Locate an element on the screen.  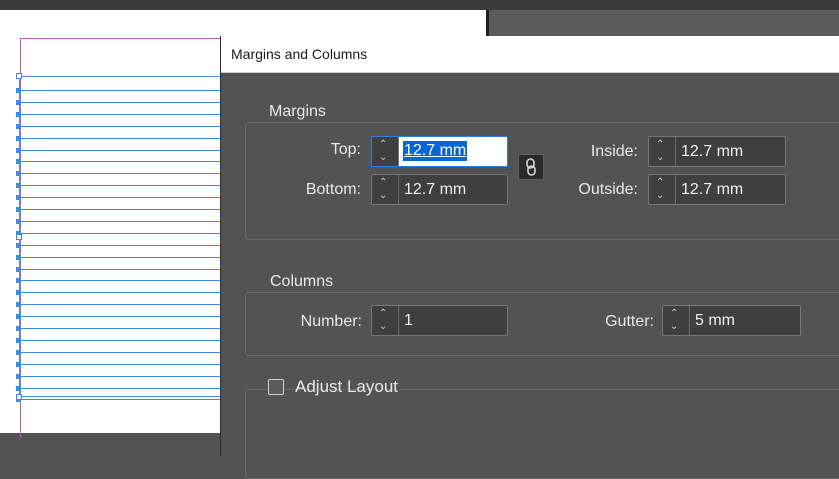
outside-label: Outside: is located at coordinates (608, 189).